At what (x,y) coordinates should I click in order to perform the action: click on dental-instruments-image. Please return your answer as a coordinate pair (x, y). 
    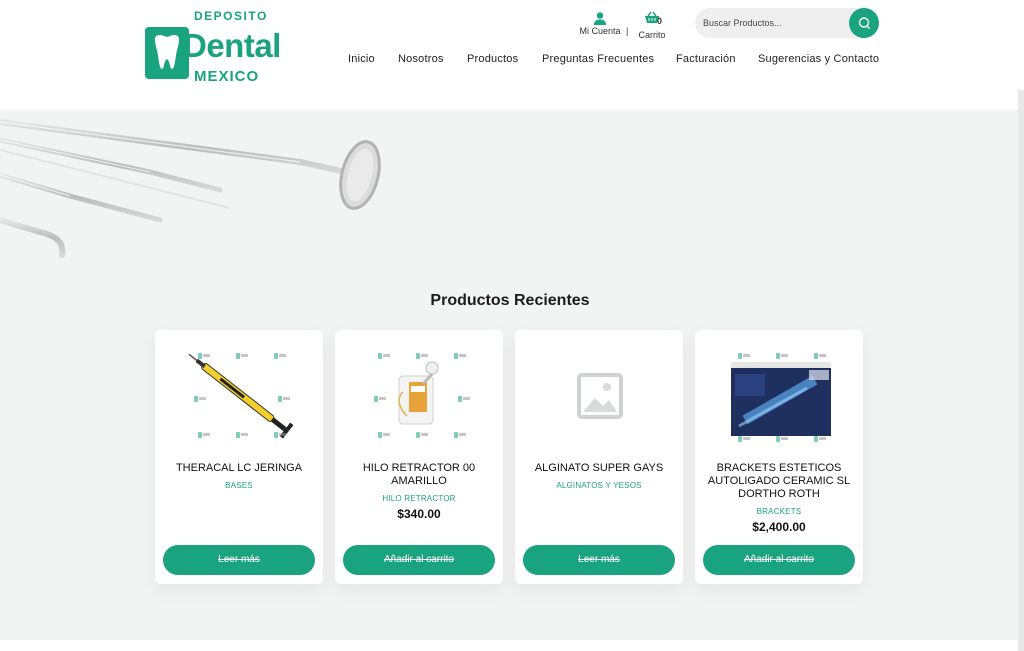
    Looking at the image, I should click on (190, 188).